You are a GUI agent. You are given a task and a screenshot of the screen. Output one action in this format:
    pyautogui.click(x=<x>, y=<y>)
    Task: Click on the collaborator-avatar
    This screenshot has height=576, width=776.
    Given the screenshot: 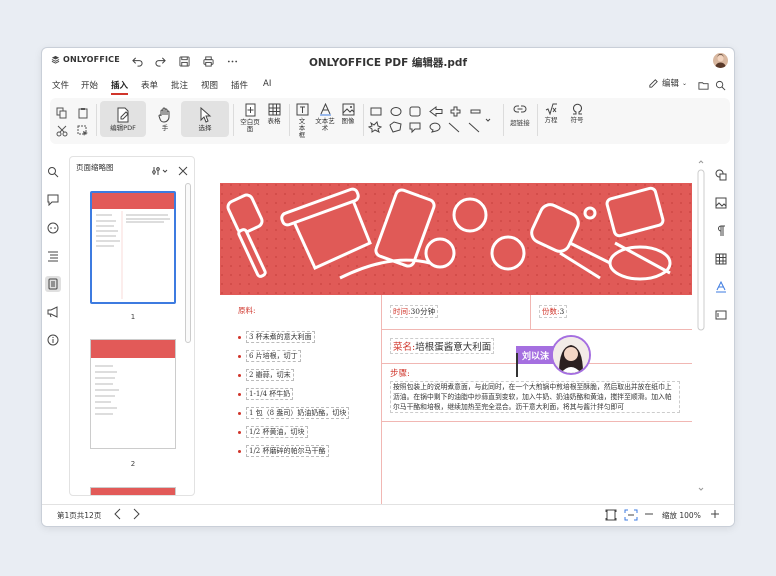 What is the action you would take?
    pyautogui.click(x=571, y=355)
    